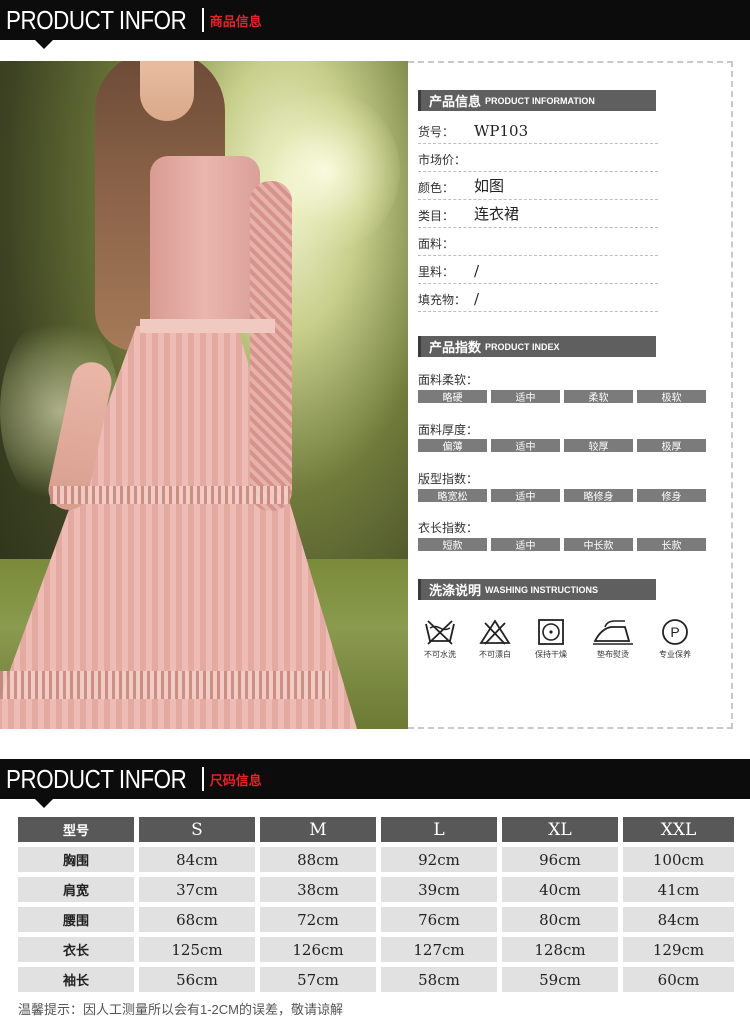 The width and height of the screenshot is (750, 1022). What do you see at coordinates (671, 545) in the screenshot?
I see `scale-option: 长款` at bounding box center [671, 545].